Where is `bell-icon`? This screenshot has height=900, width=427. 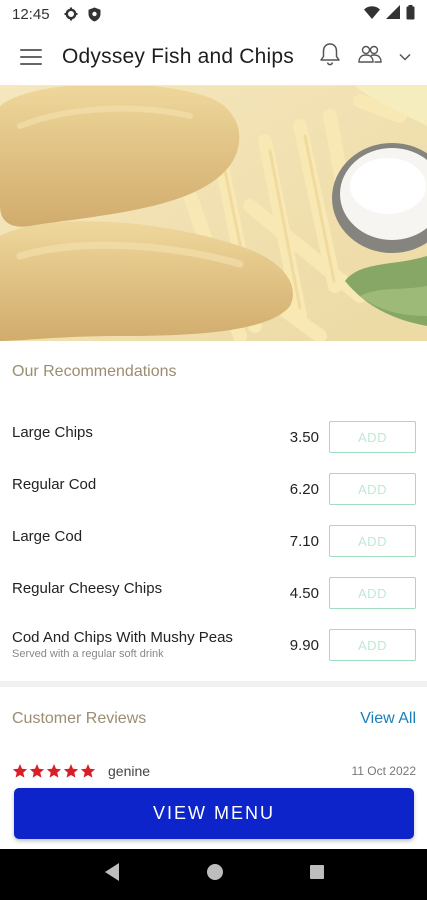
bell-icon is located at coordinates (330, 56).